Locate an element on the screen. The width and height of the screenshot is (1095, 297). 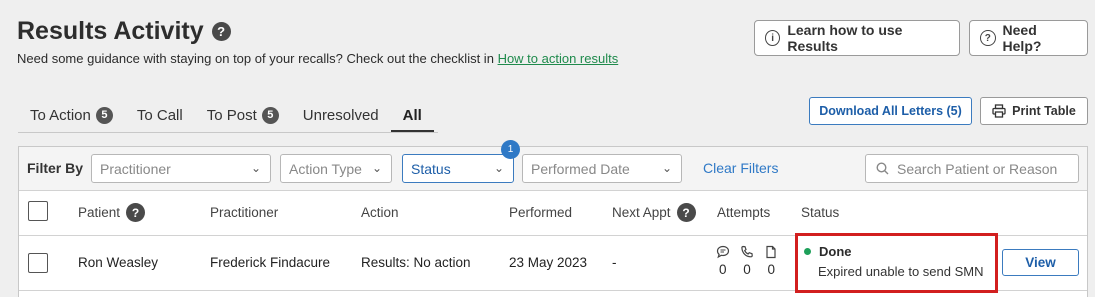
need-help-button: ? Need Help? is located at coordinates (1028, 38).